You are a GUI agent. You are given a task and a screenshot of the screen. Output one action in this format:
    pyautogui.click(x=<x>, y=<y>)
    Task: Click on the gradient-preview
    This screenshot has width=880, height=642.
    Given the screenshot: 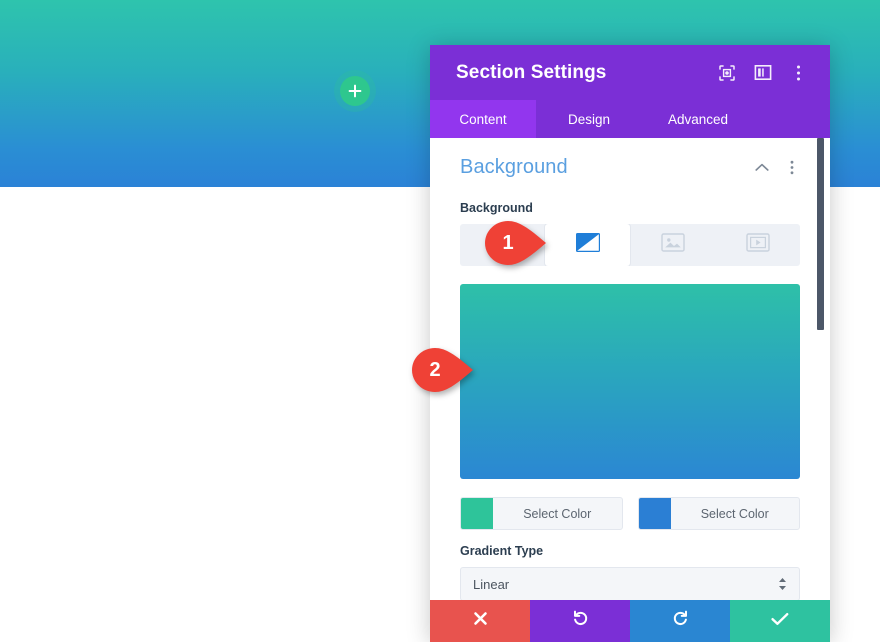 What is the action you would take?
    pyautogui.click(x=630, y=381)
    